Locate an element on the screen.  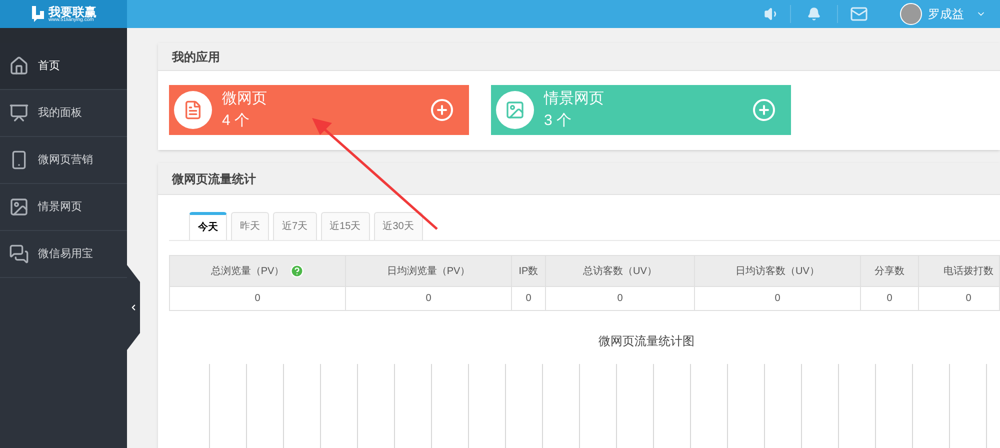
sidebar-label: 首页 is located at coordinates (49, 66).